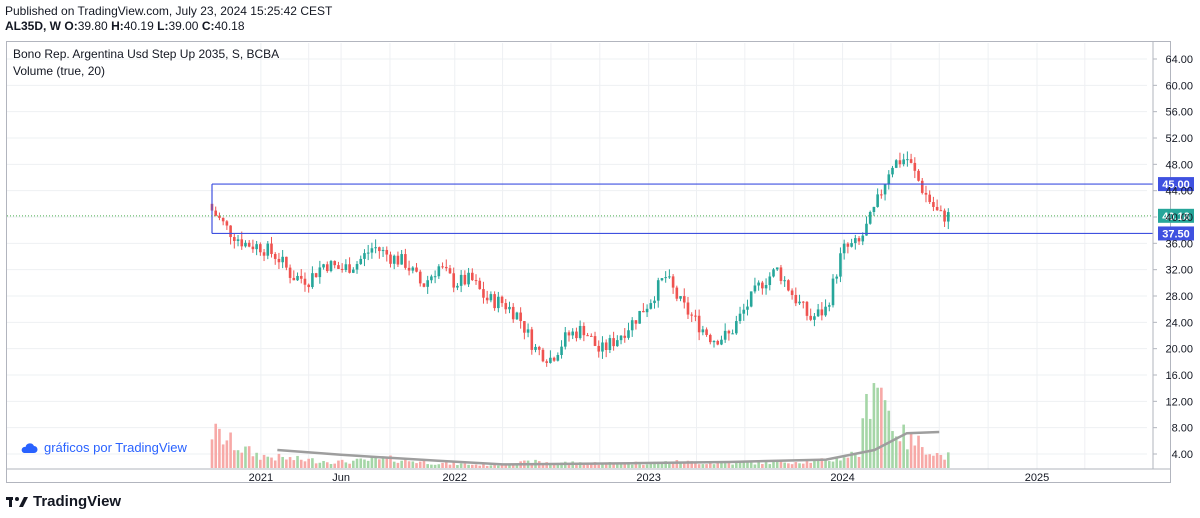  I want to click on y-tick-label: 44.00, so click(1179, 192).